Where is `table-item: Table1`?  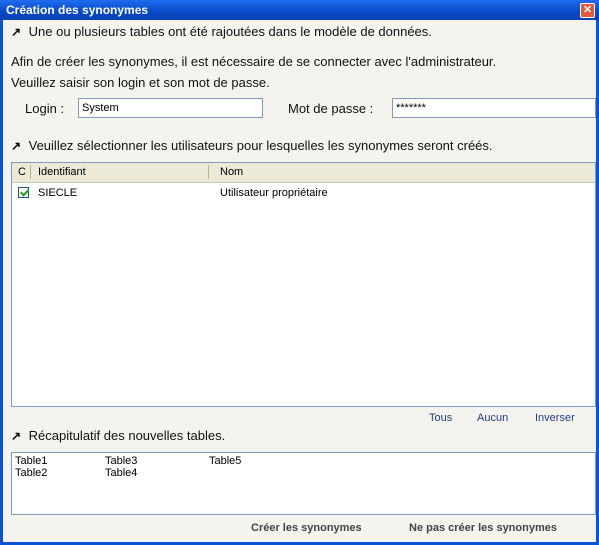 table-item: Table1 is located at coordinates (31, 461).